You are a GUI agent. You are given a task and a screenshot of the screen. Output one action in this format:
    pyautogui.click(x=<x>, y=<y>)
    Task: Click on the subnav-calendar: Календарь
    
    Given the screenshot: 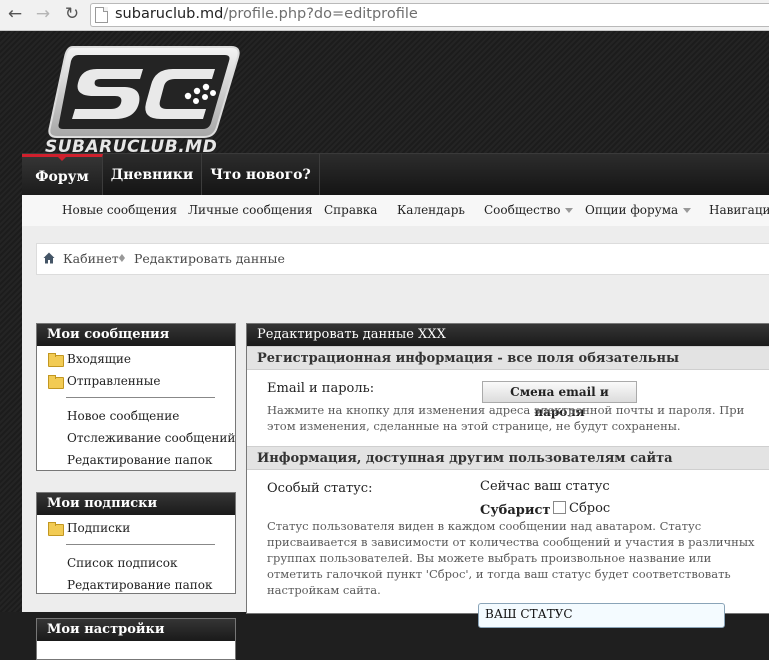 What is the action you would take?
    pyautogui.click(x=431, y=210)
    